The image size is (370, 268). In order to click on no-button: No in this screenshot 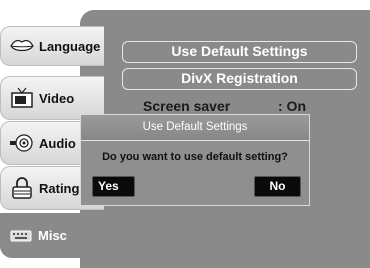, I will do `click(277, 186)`.